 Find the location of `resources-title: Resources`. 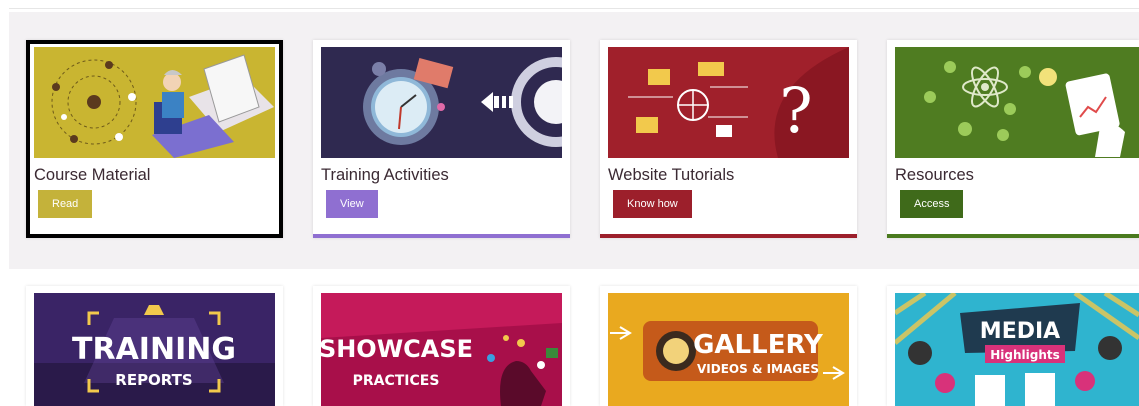

resources-title: Resources is located at coordinates (934, 175).